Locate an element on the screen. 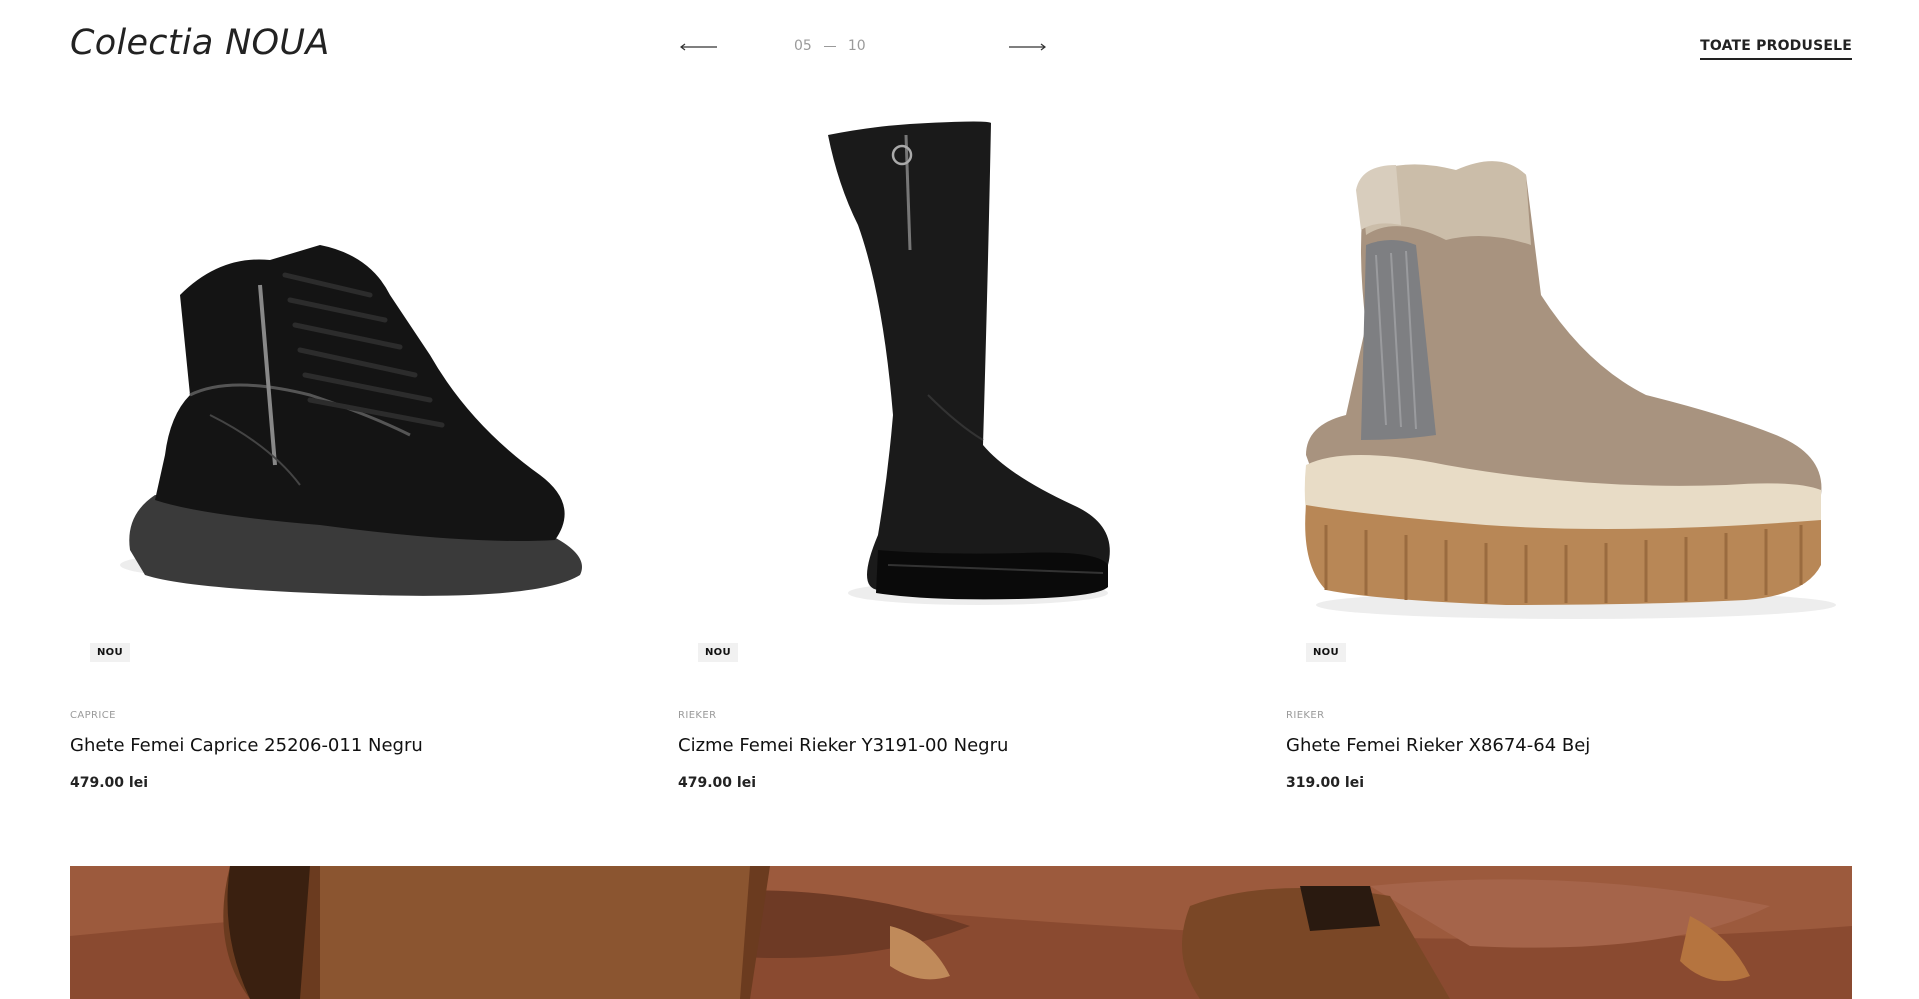 This screenshot has width=1919, height=999. product-name: Ghete Femei Rieker X8674-64 Bej is located at coordinates (1438, 745).